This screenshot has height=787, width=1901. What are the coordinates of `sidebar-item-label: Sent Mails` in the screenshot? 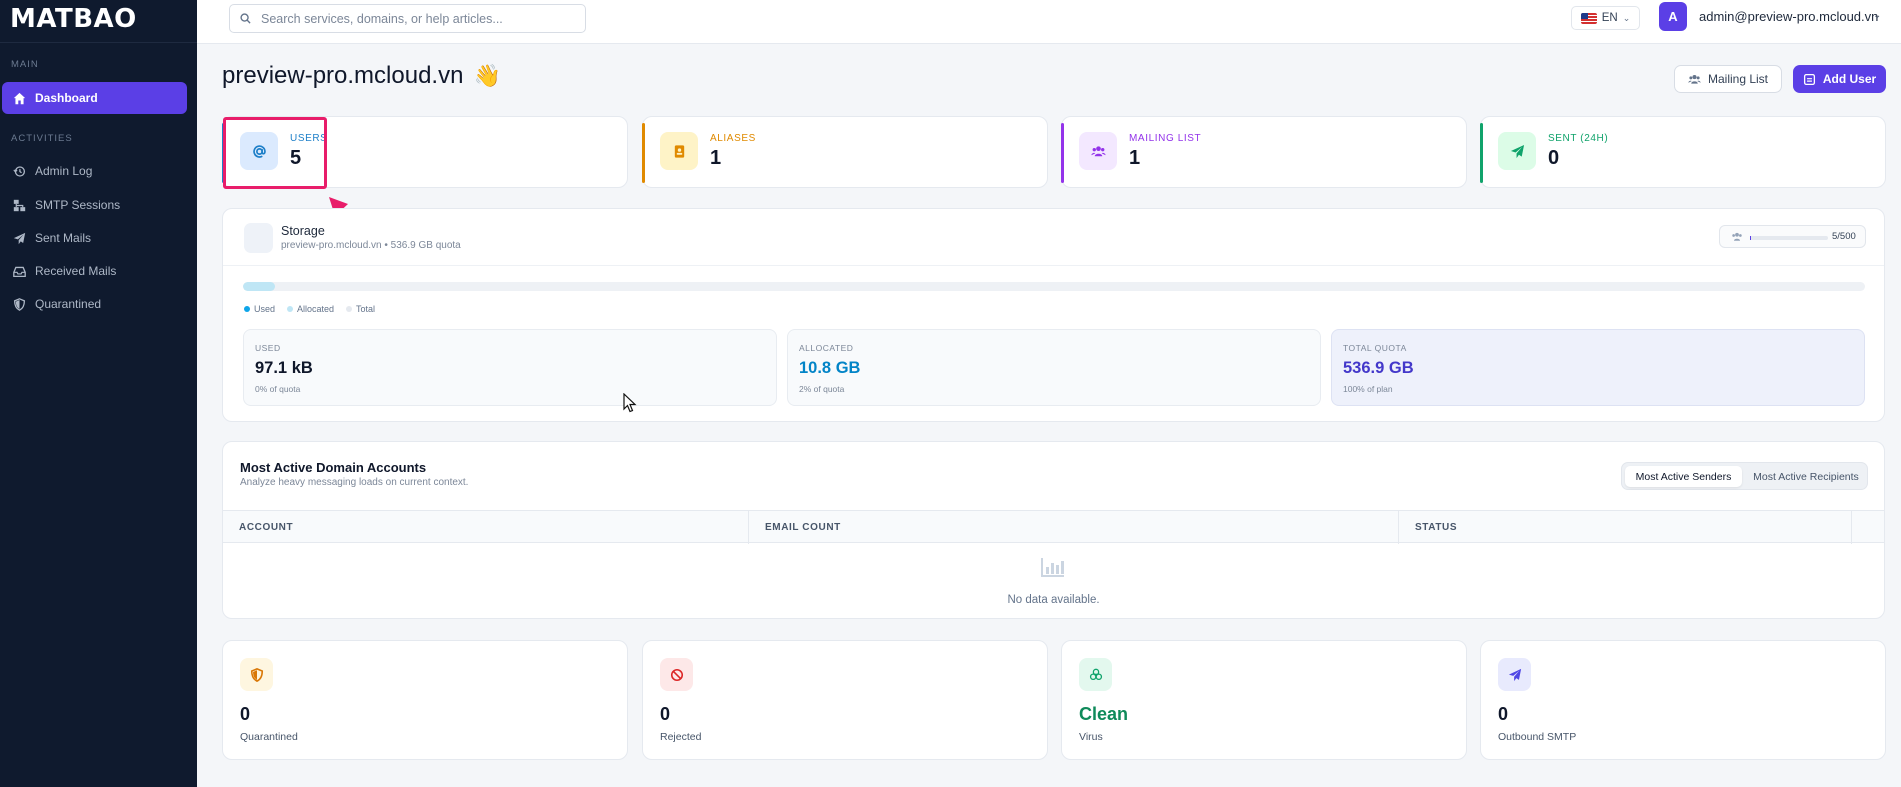 It's located at (63, 238).